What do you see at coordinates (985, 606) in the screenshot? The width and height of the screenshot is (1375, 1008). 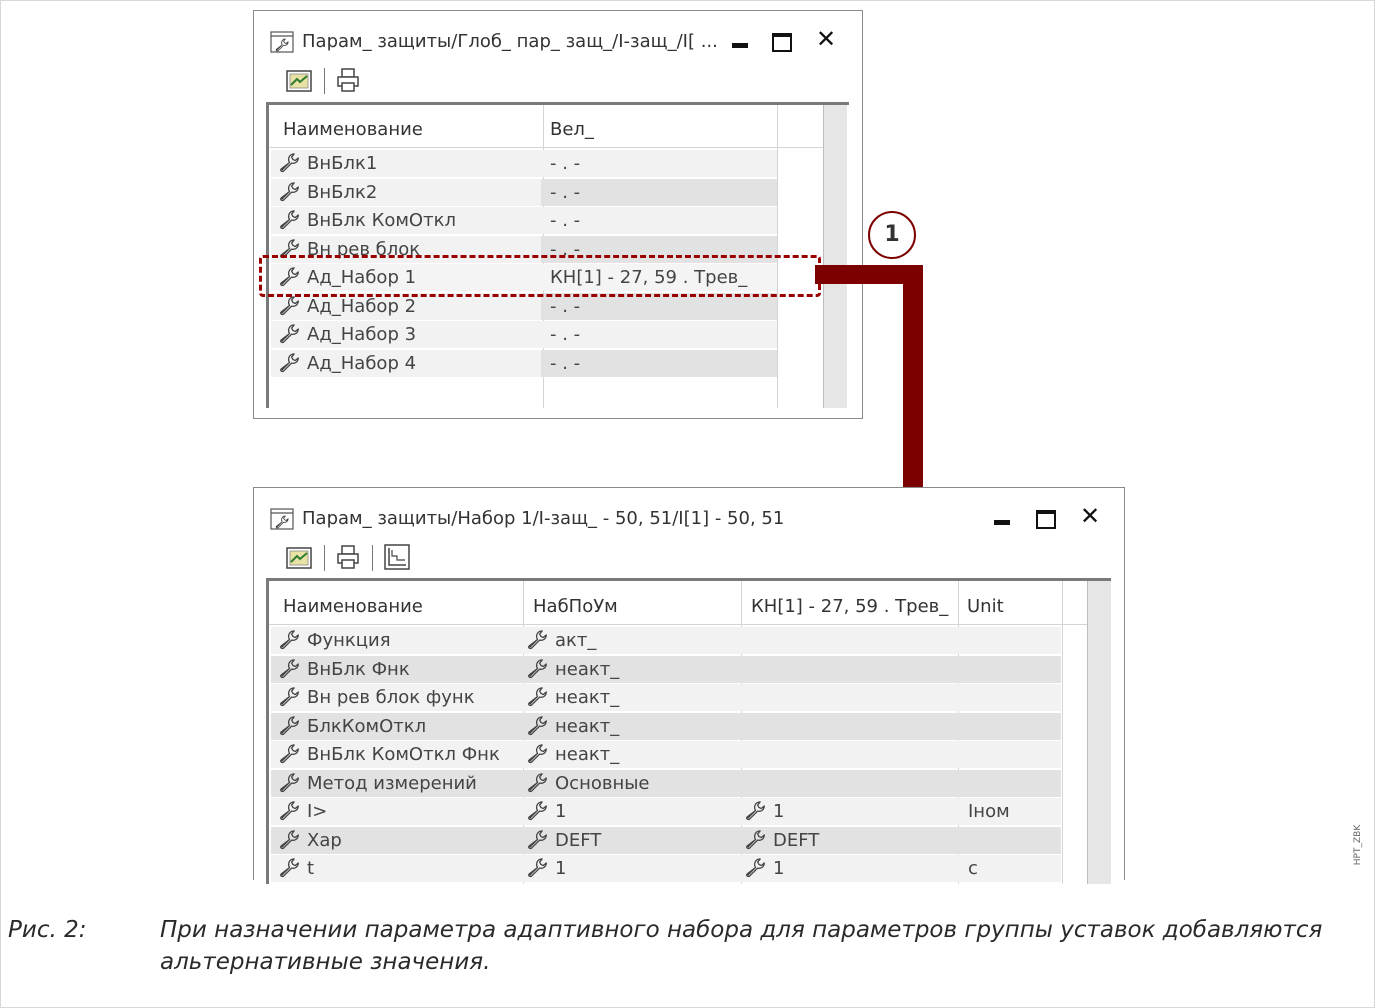 I see `column-header-unit: Unit` at bounding box center [985, 606].